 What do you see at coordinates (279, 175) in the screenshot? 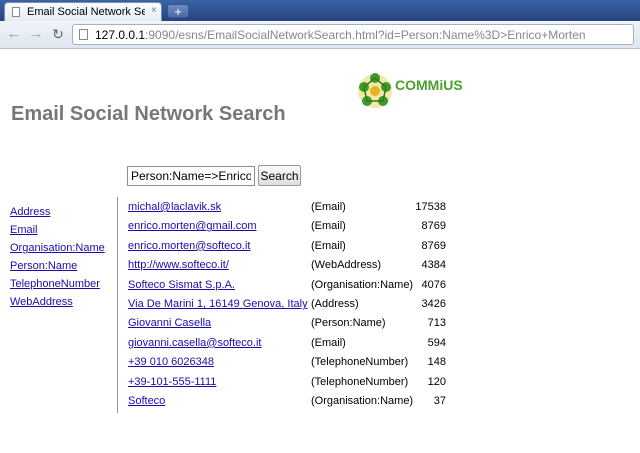
I see `search-button: Search` at bounding box center [279, 175].